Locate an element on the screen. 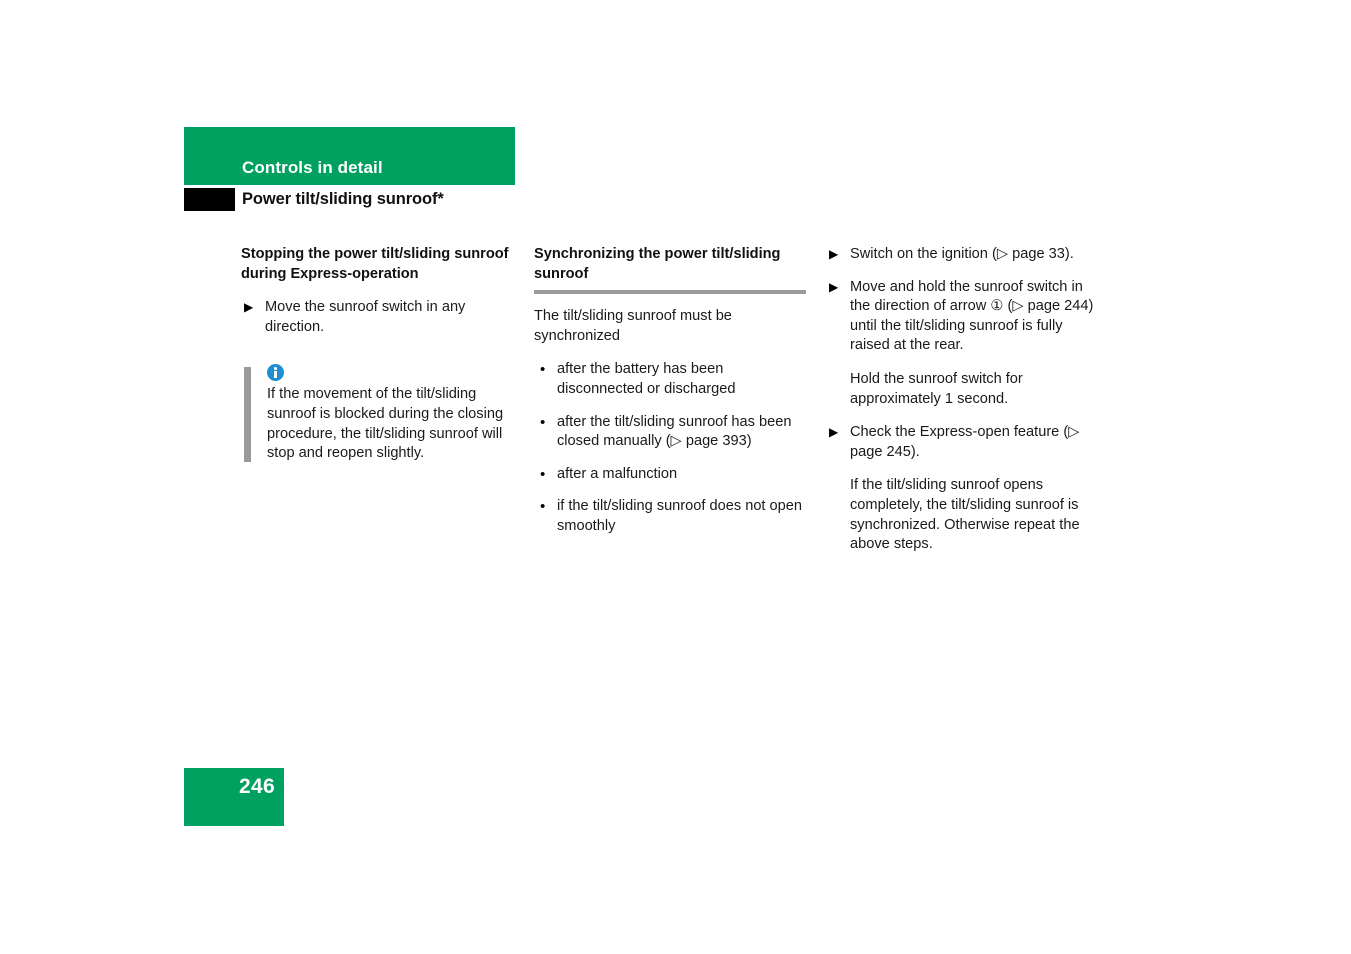  list-item: • after a malfunction is located at coordinates (671, 475).